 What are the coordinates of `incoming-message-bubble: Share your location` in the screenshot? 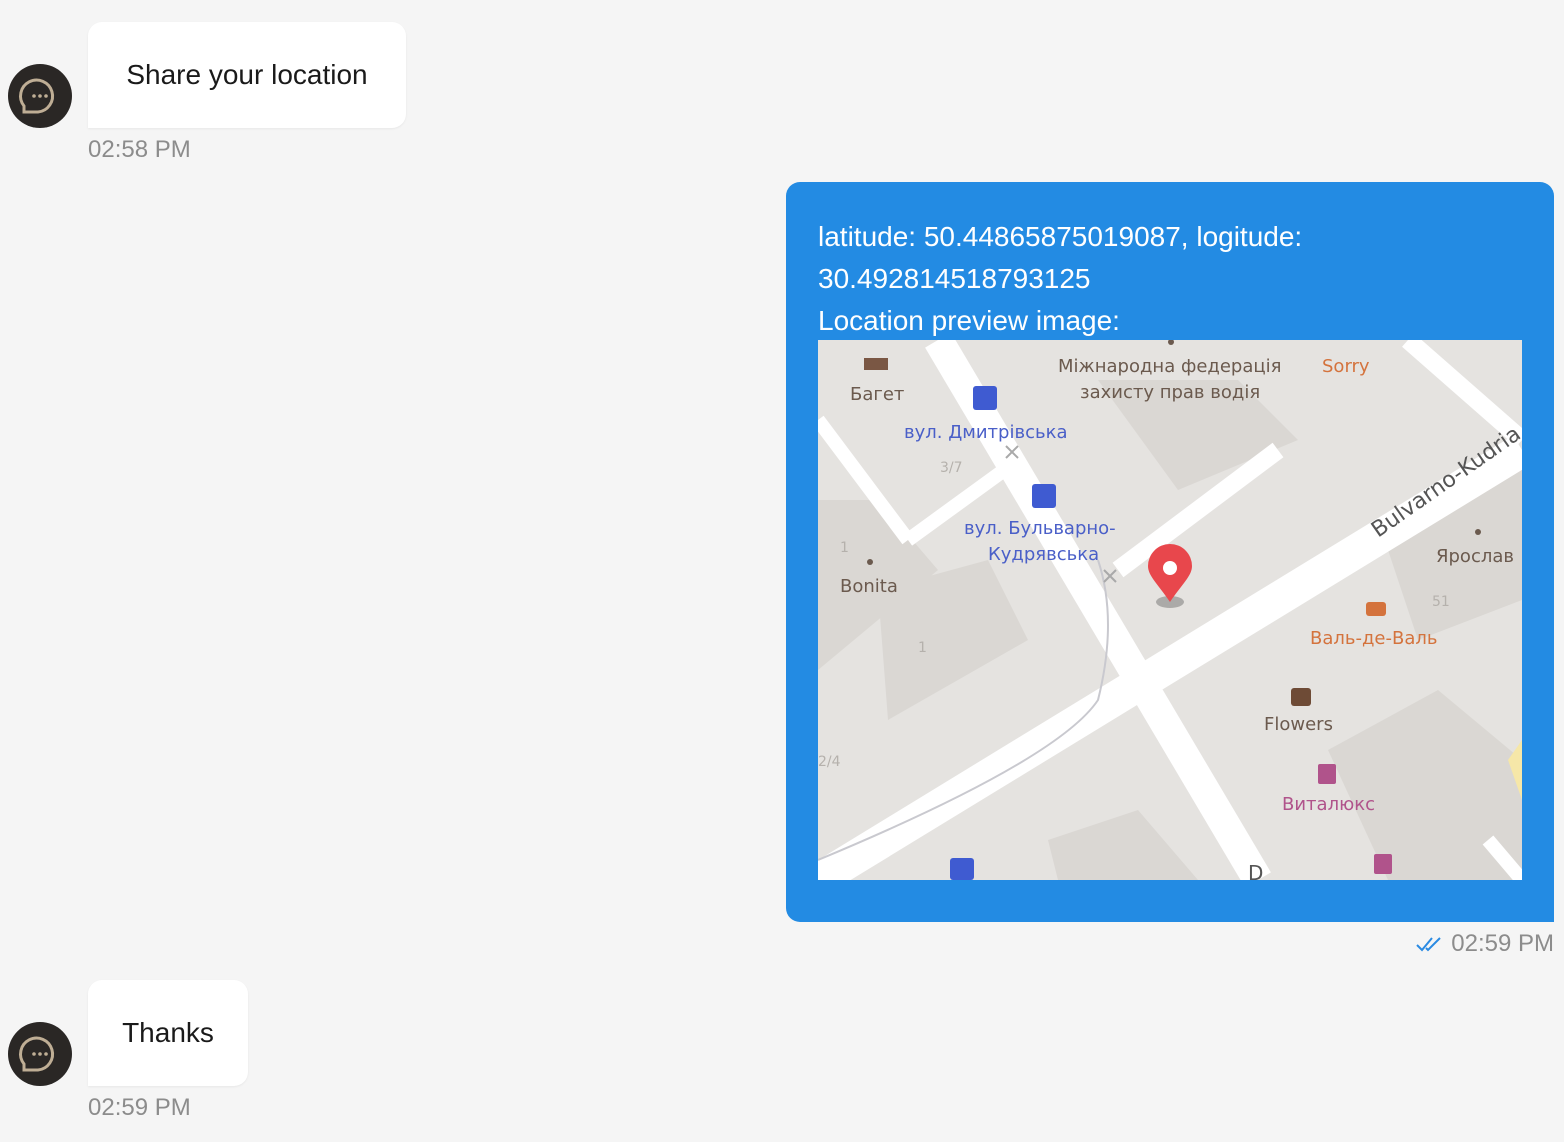 It's located at (247, 75).